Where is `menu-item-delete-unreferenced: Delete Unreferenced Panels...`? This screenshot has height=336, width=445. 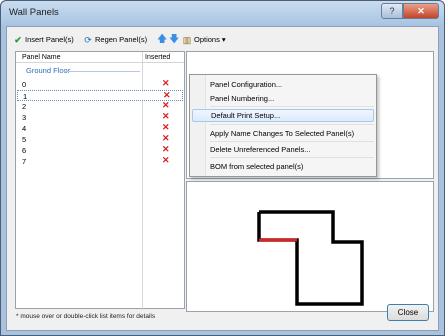
menu-item-delete-unreferenced: Delete Unreferenced Panels... is located at coordinates (260, 149).